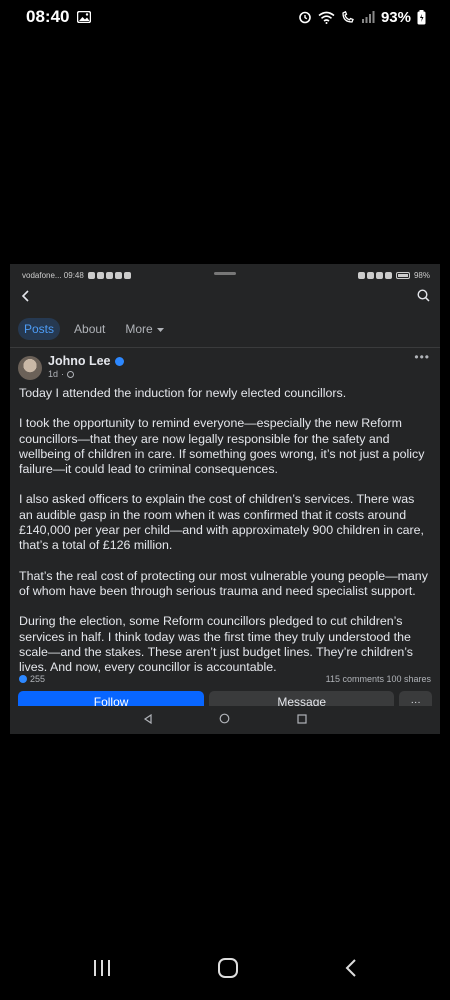 The height and width of the screenshot is (1000, 450). Describe the element at coordinates (302, 720) in the screenshot. I see `inner-recents-icon` at that location.